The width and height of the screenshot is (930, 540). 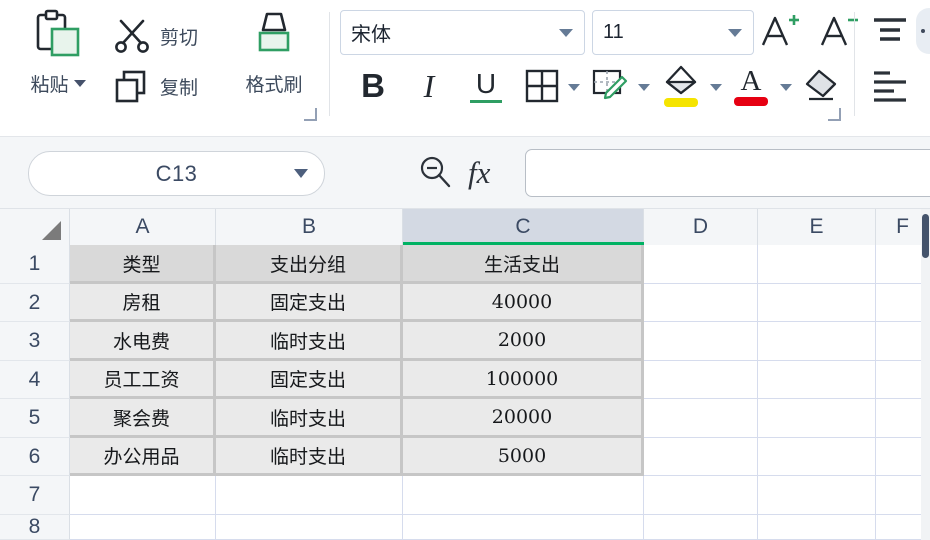 I want to click on row-header-4-label: 4, so click(x=34, y=379).